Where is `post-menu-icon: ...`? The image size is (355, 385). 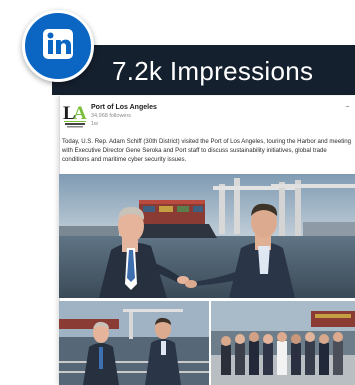
post-menu-icon: ... is located at coordinates (347, 104).